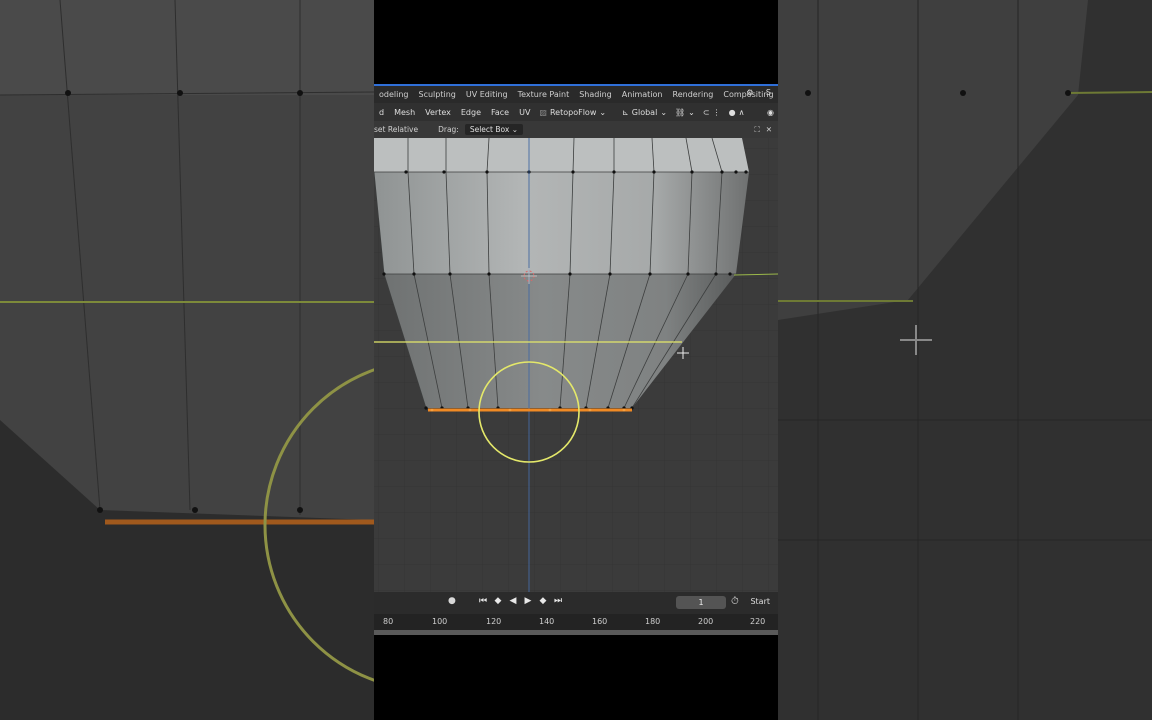  What do you see at coordinates (544, 94) in the screenshot?
I see `tab-texture-paint: Texture Paint` at bounding box center [544, 94].